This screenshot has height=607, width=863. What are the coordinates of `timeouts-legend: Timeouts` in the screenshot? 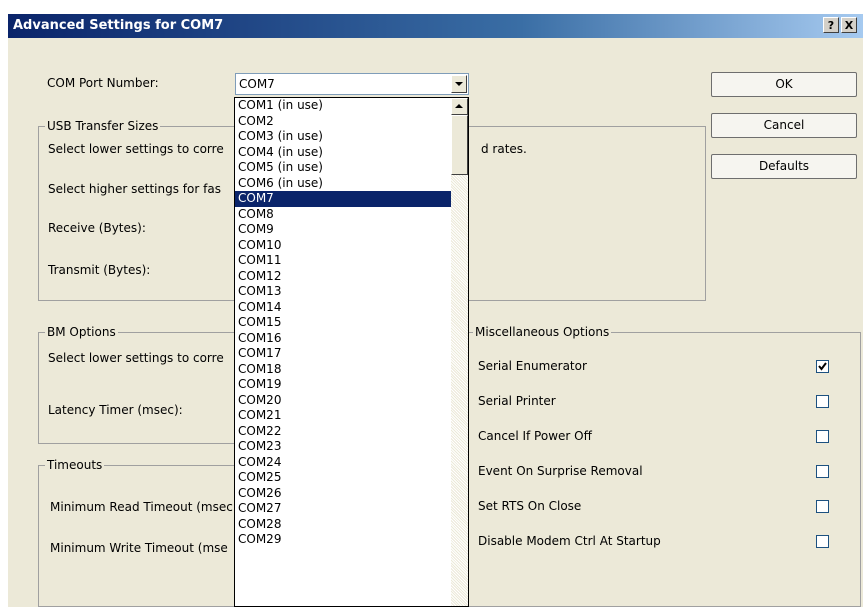 It's located at (75, 465).